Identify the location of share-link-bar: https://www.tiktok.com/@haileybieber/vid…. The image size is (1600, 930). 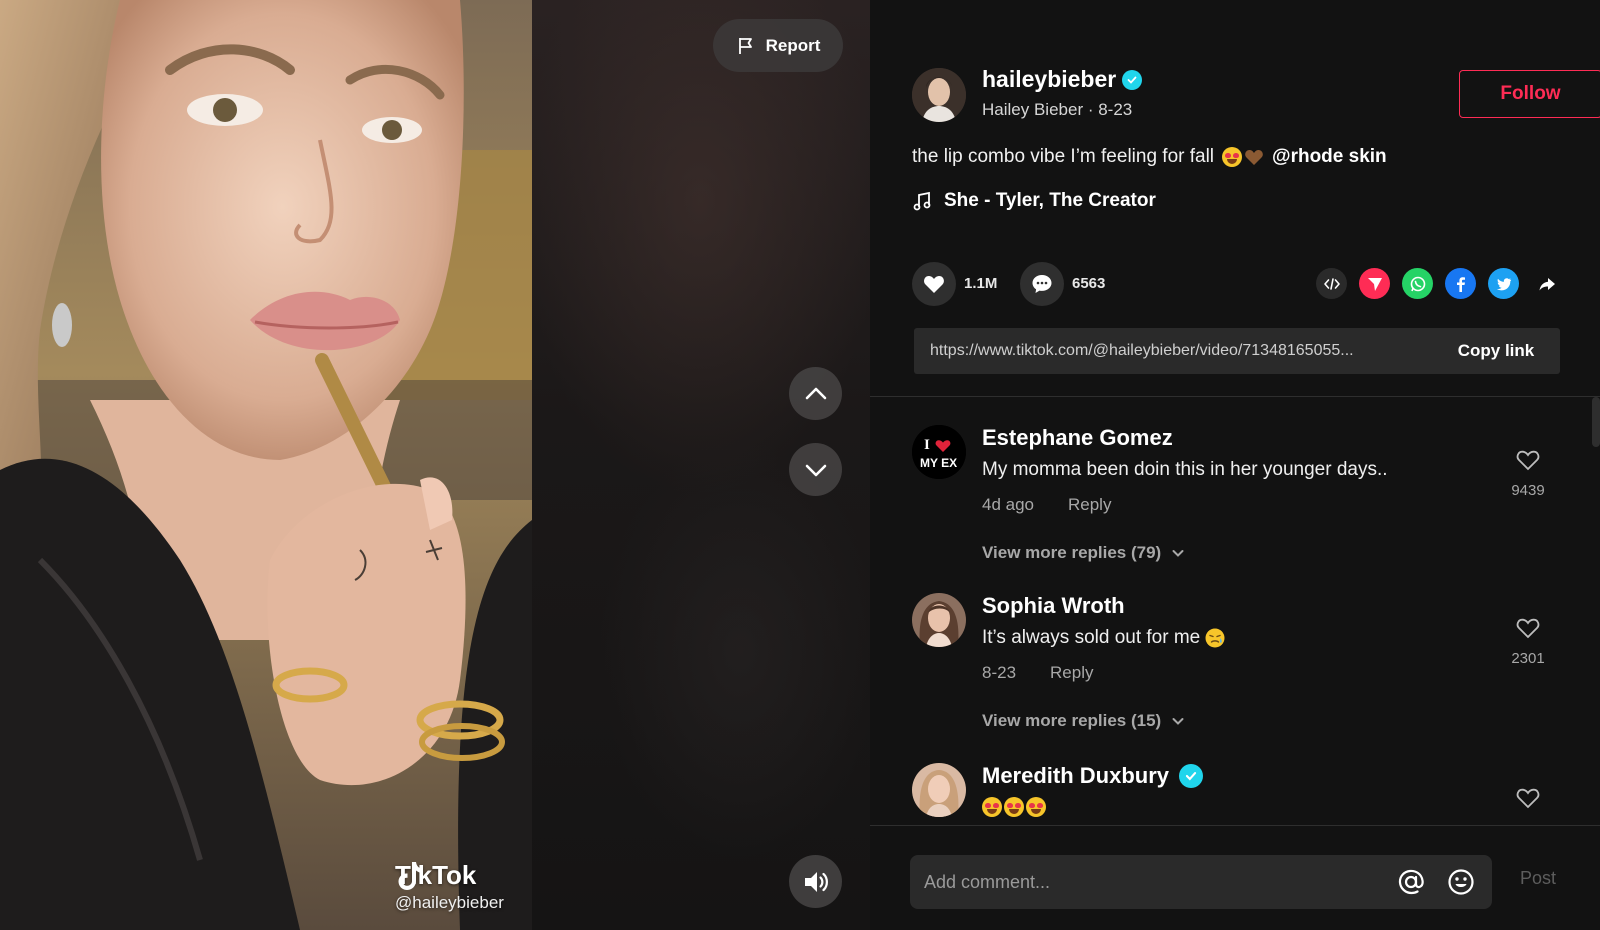
(1237, 351).